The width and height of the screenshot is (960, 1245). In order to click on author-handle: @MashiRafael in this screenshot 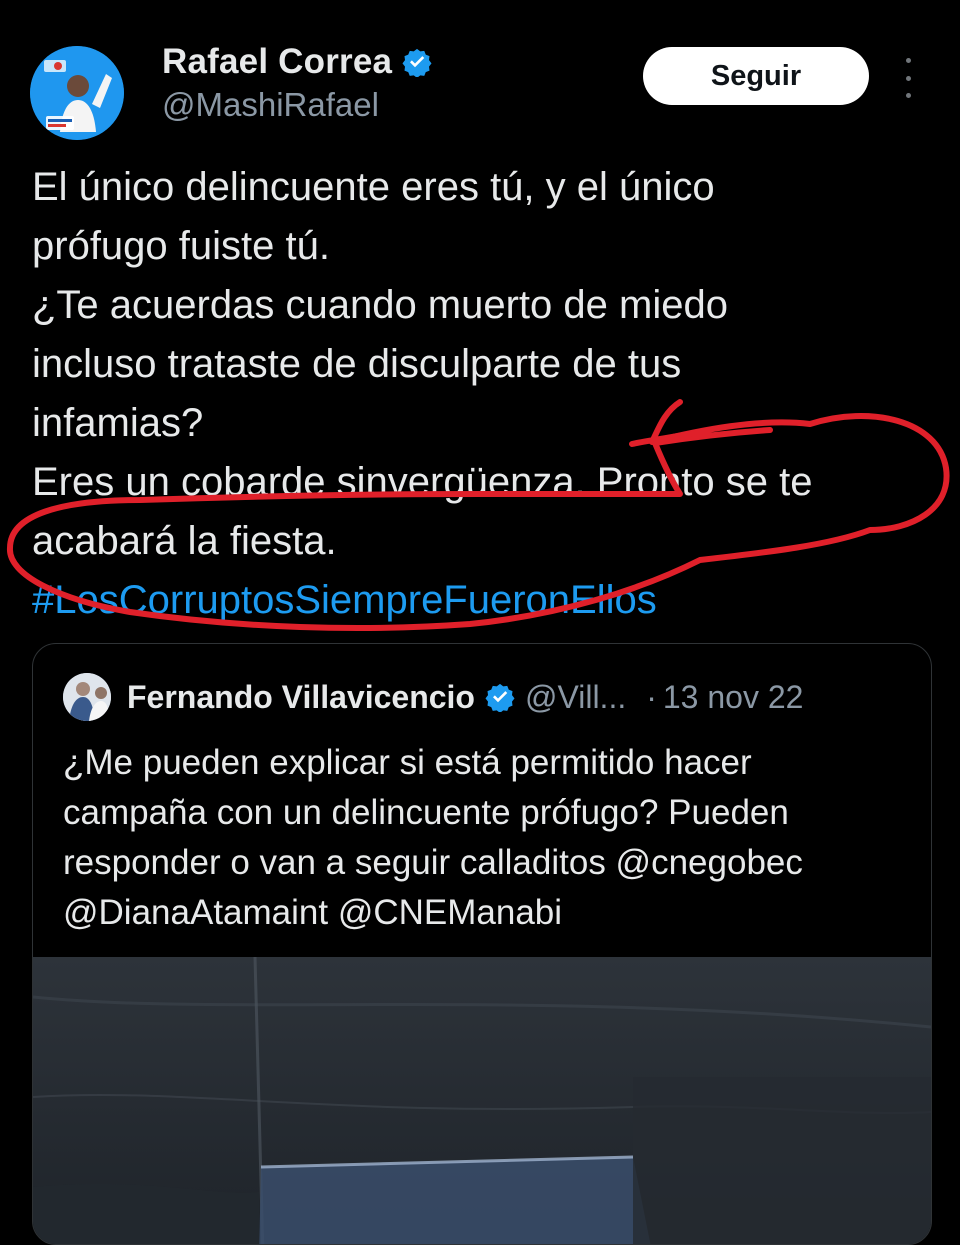, I will do `click(270, 105)`.